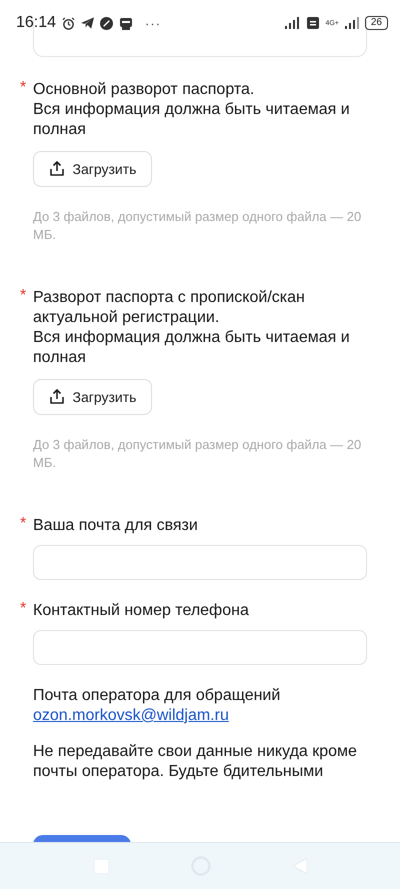 This screenshot has height=889, width=400. What do you see at coordinates (36, 23) in the screenshot?
I see `status-time: 16:14` at bounding box center [36, 23].